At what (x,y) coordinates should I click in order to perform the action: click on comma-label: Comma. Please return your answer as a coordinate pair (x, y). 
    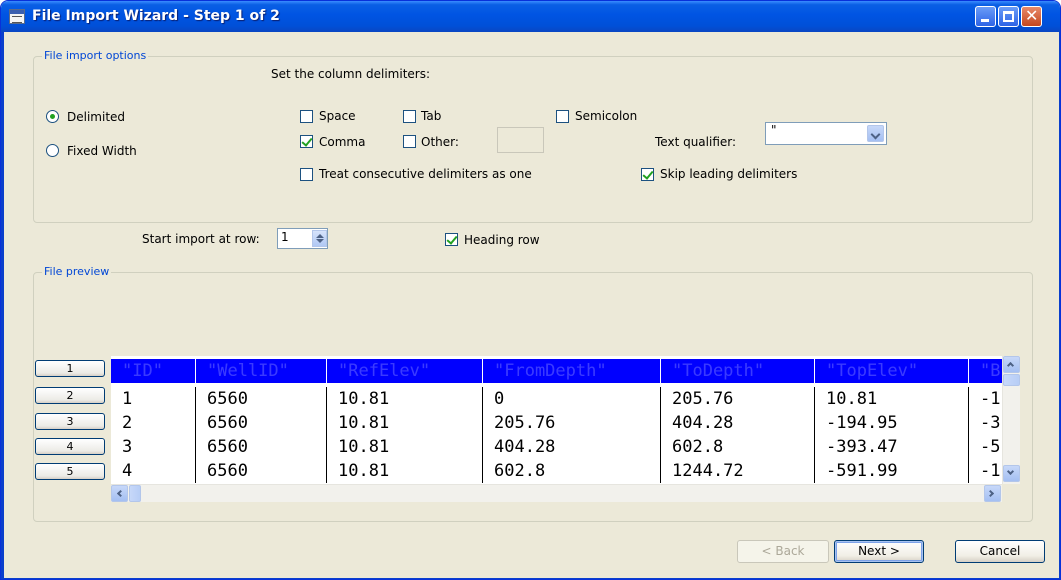
    Looking at the image, I should click on (342, 142).